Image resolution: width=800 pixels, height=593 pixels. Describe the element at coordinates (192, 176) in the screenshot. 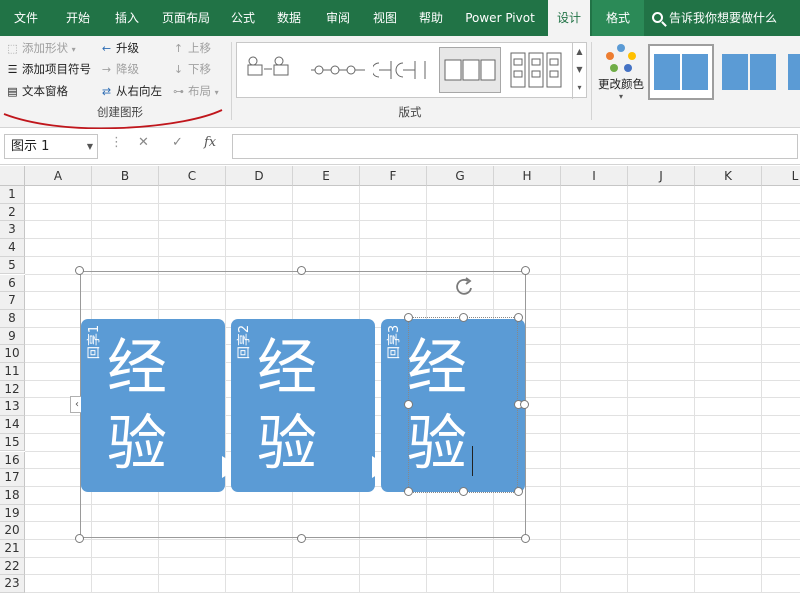

I see `column-header-C: C` at that location.